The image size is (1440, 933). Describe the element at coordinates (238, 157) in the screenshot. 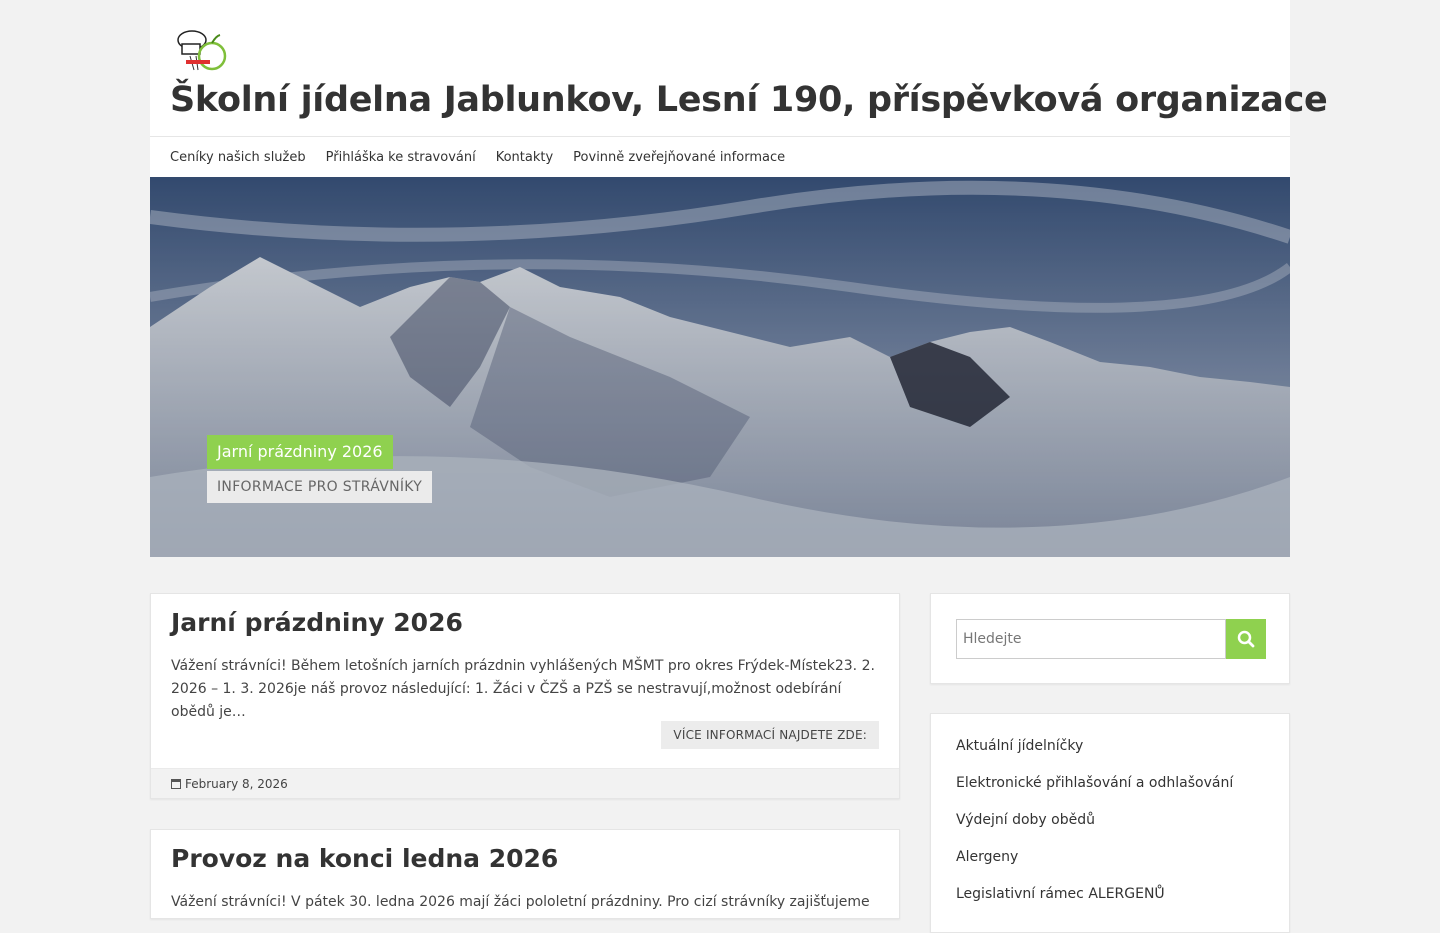

I see `nav-item-ceniky: Ceníky našich služeb` at that location.